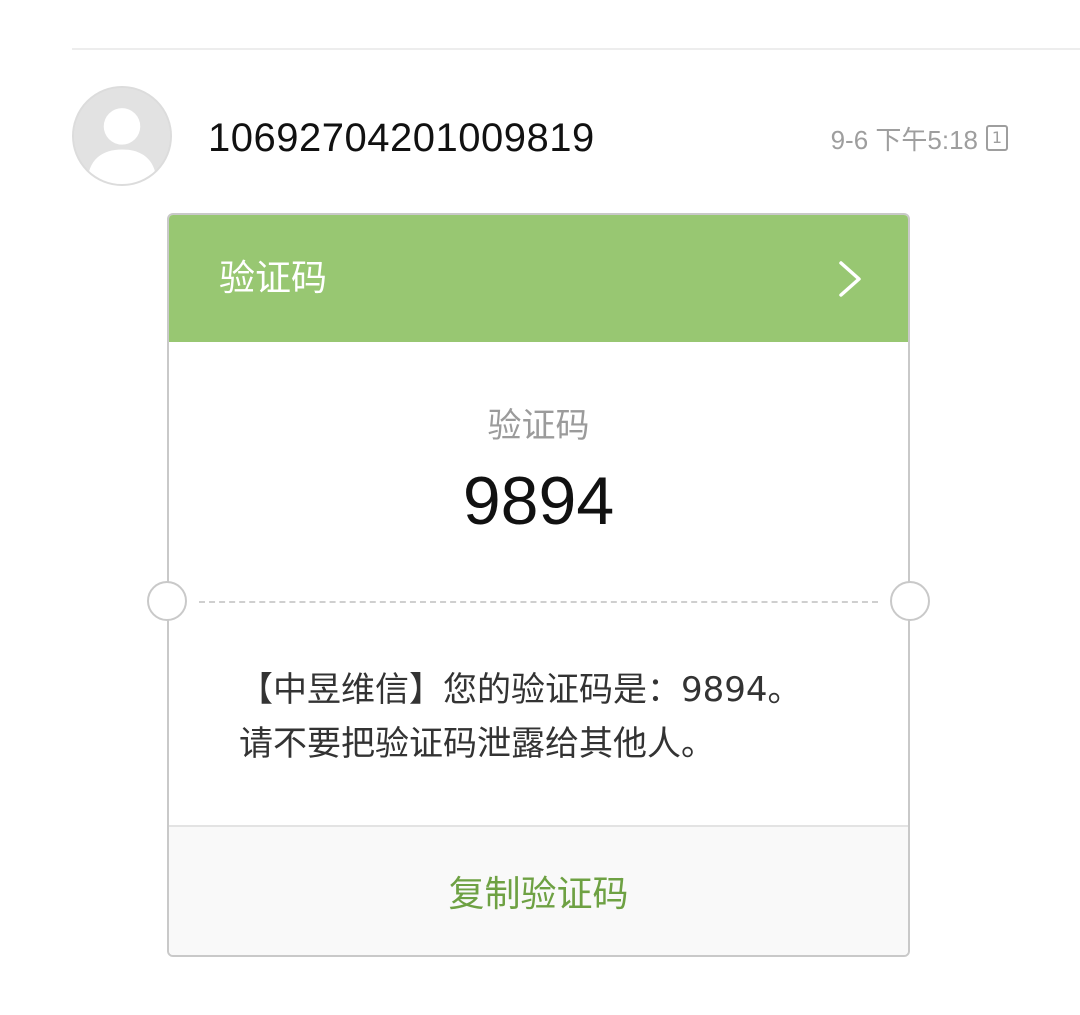  What do you see at coordinates (538, 602) in the screenshot?
I see `dashed-divider` at bounding box center [538, 602].